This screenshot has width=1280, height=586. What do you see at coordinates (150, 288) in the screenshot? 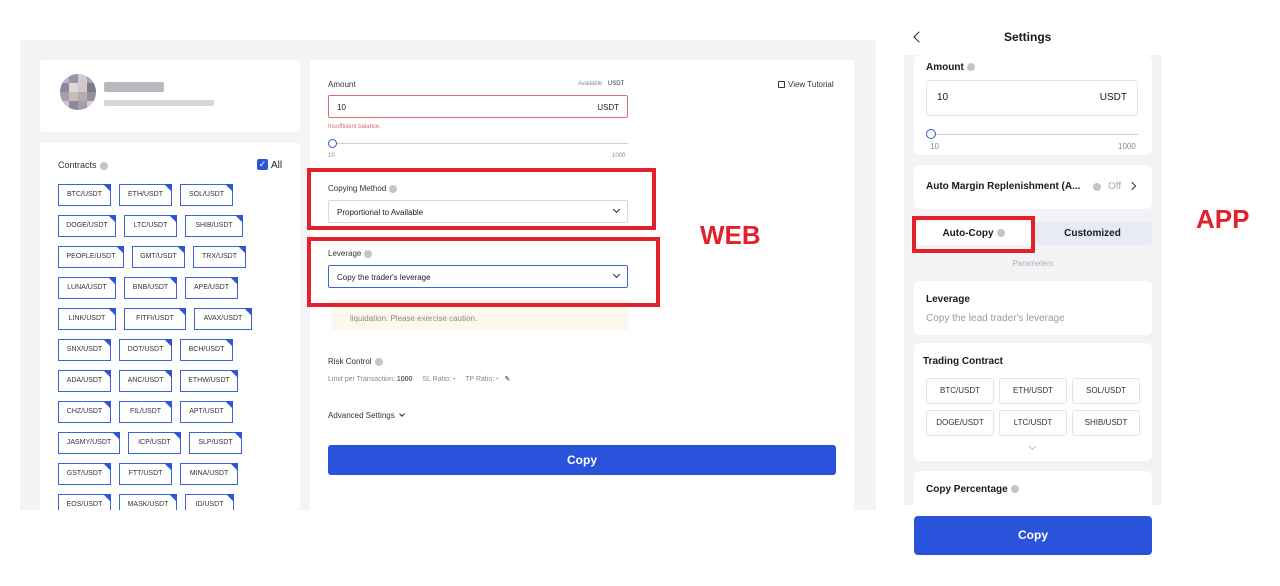
I see `contract-chip: BNB/USDT` at bounding box center [150, 288].